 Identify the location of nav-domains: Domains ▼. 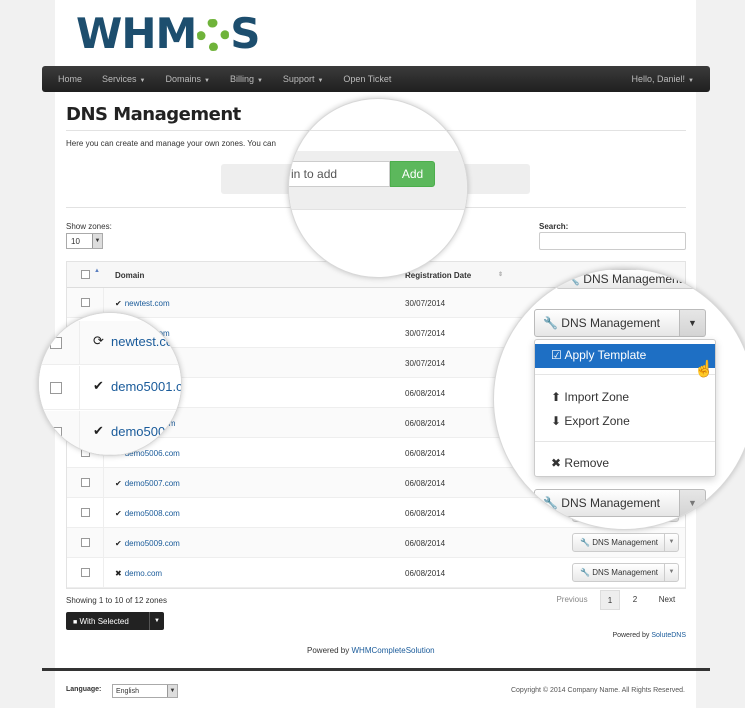
(187, 79).